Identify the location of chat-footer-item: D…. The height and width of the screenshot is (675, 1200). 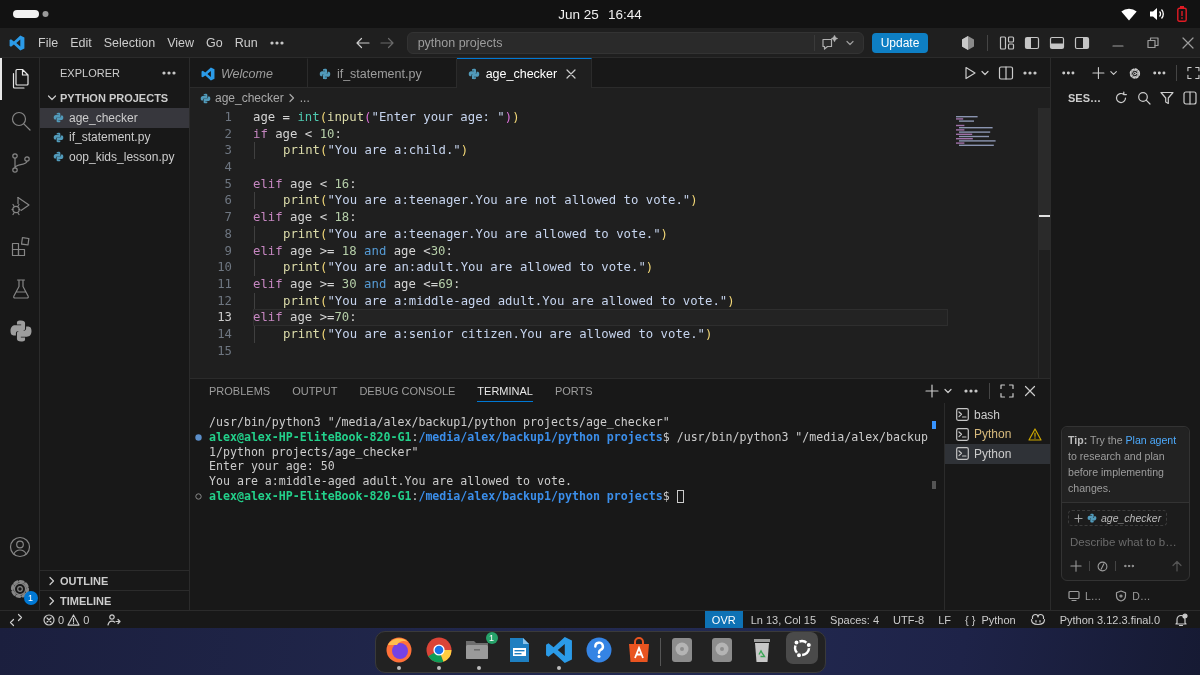
(1133, 595).